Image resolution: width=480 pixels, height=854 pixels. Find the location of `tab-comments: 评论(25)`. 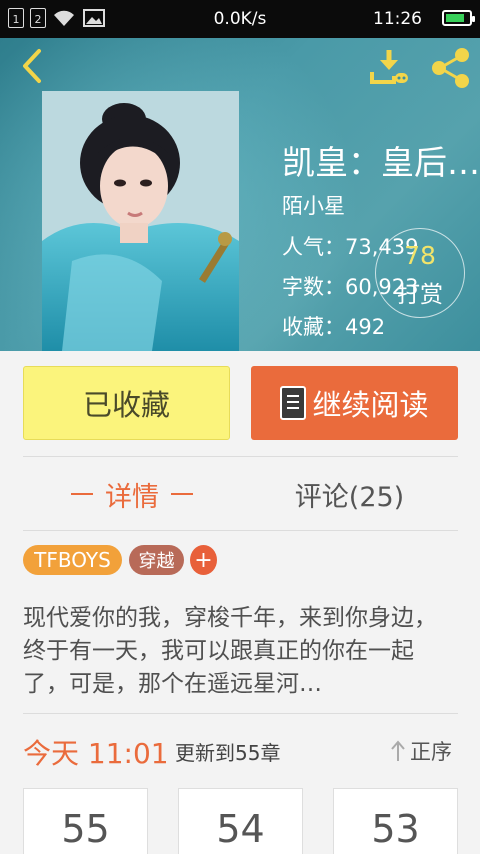

tab-comments: 评论(25) is located at coordinates (349, 494).